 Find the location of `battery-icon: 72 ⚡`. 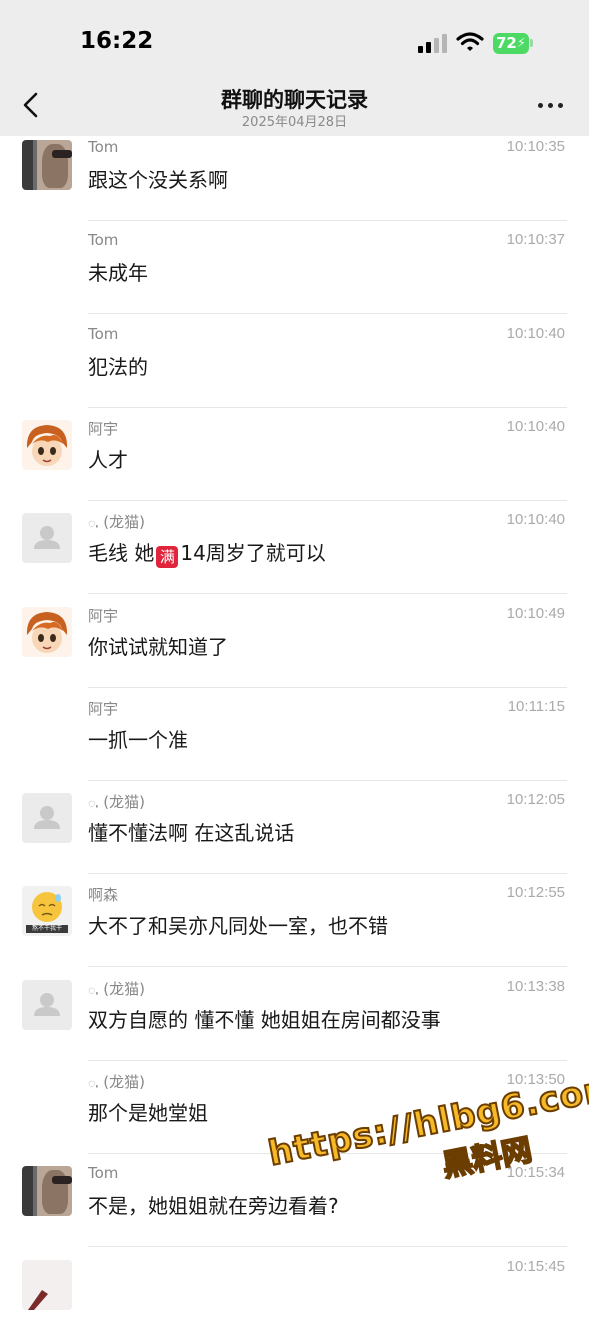

battery-icon: 72 ⚡ is located at coordinates (511, 43).